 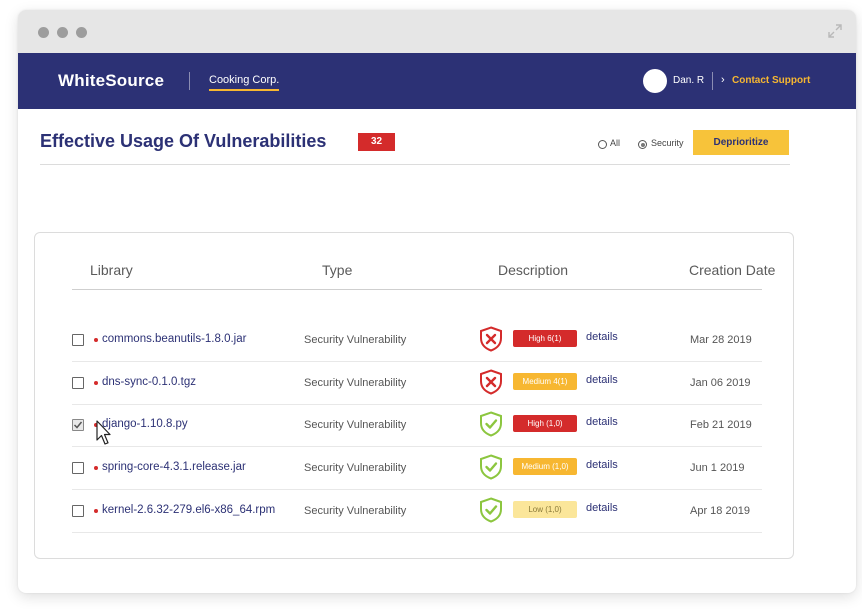 What do you see at coordinates (720, 383) in the screenshot?
I see `creation-date: Jan 06 2019` at bounding box center [720, 383].